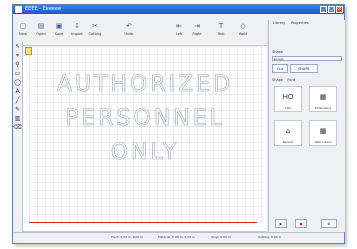 The height and width of the screenshot is (249, 357). Describe the element at coordinates (23, 26) in the screenshot. I see `new-icon: ▢` at that location.